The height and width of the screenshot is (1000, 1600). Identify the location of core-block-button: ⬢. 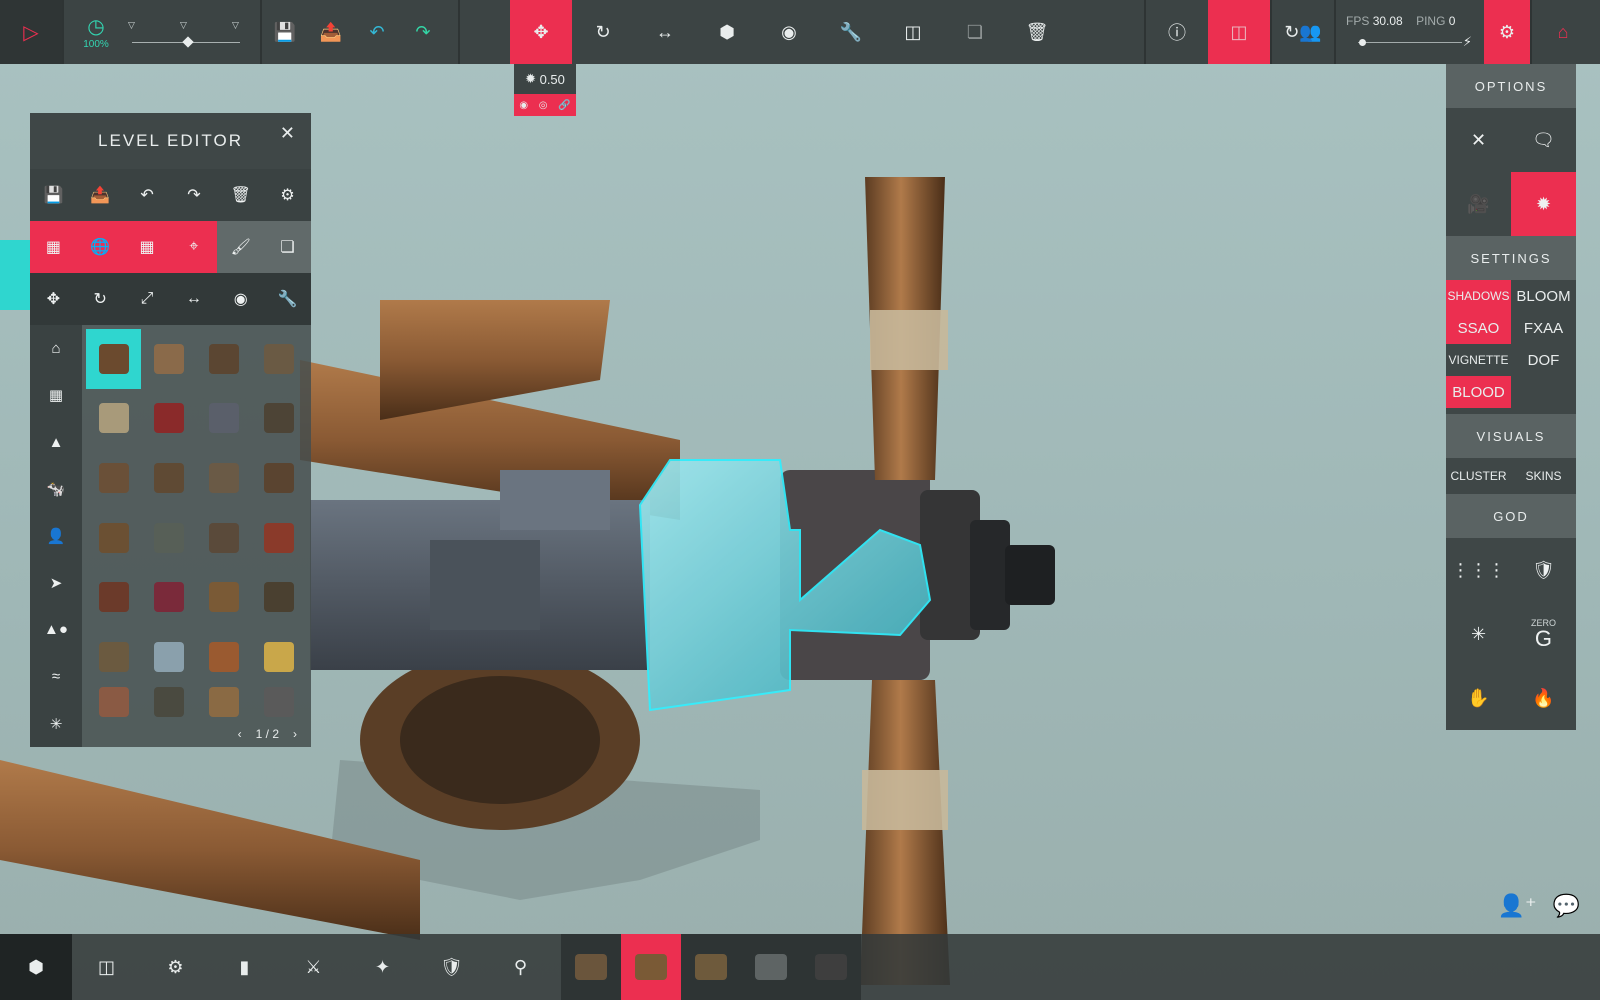
(36, 967).